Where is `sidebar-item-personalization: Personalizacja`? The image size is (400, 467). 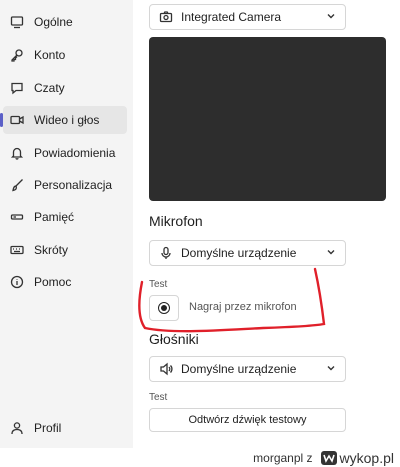 sidebar-item-personalization: Personalizacja is located at coordinates (65, 185).